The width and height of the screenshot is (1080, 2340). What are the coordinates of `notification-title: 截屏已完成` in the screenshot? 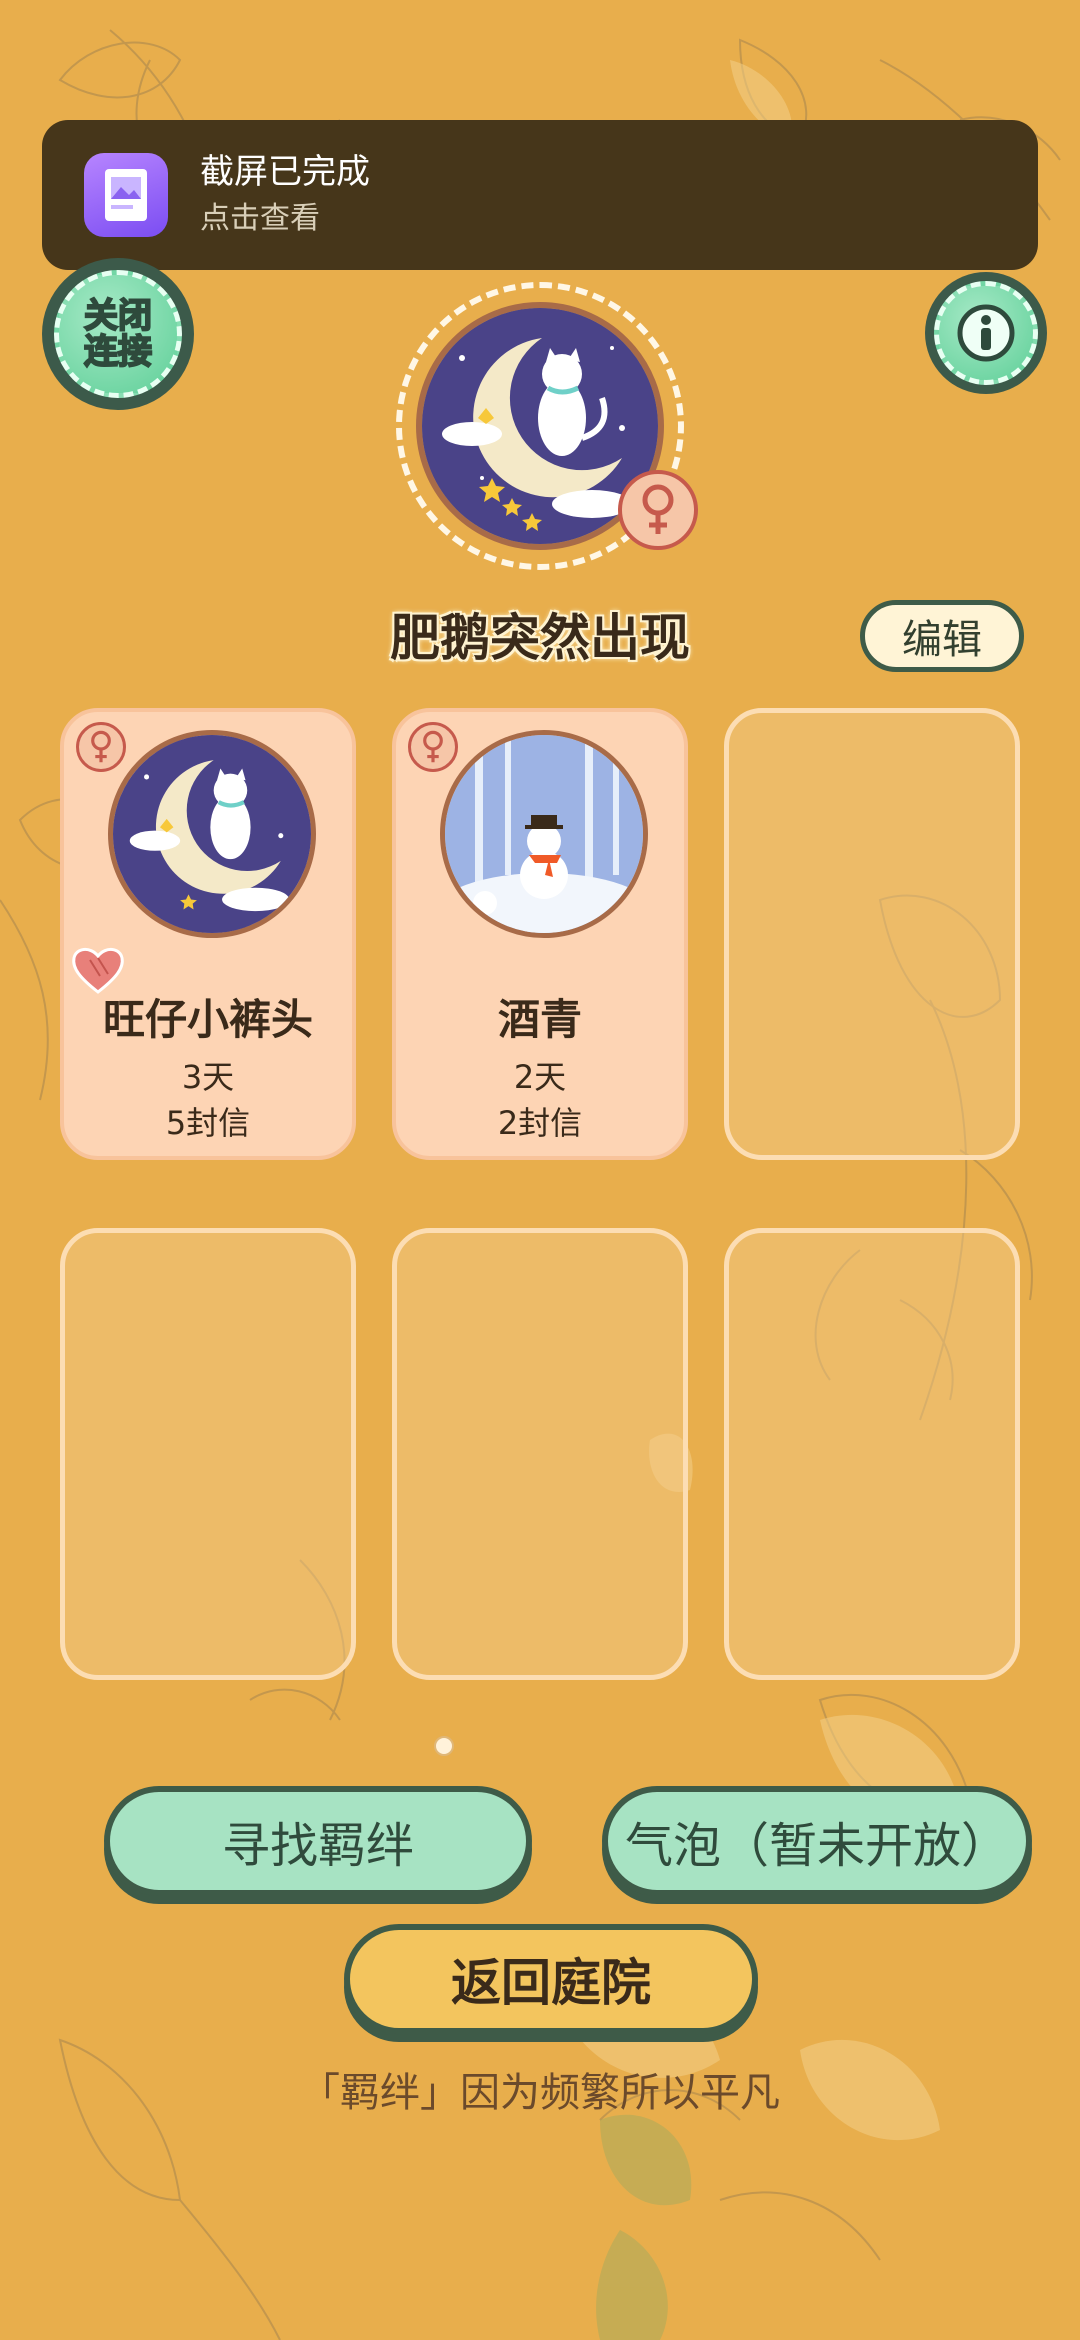 It's located at (285, 172).